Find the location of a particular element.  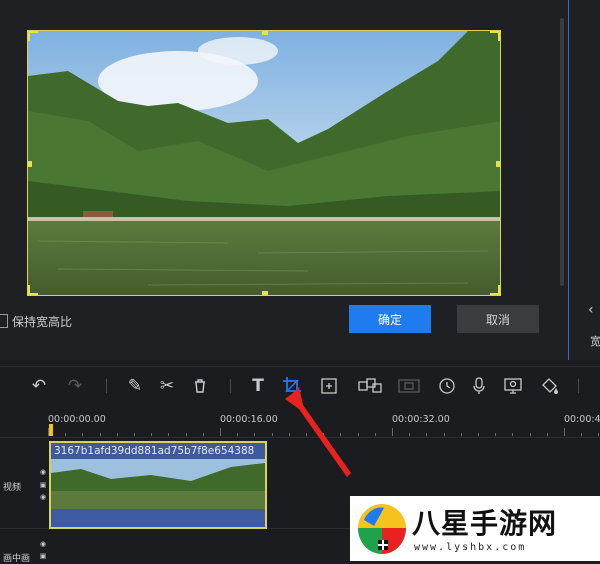

clip-name: 3167b1afd39dd881ad75b7f8e654388 is located at coordinates (154, 451).